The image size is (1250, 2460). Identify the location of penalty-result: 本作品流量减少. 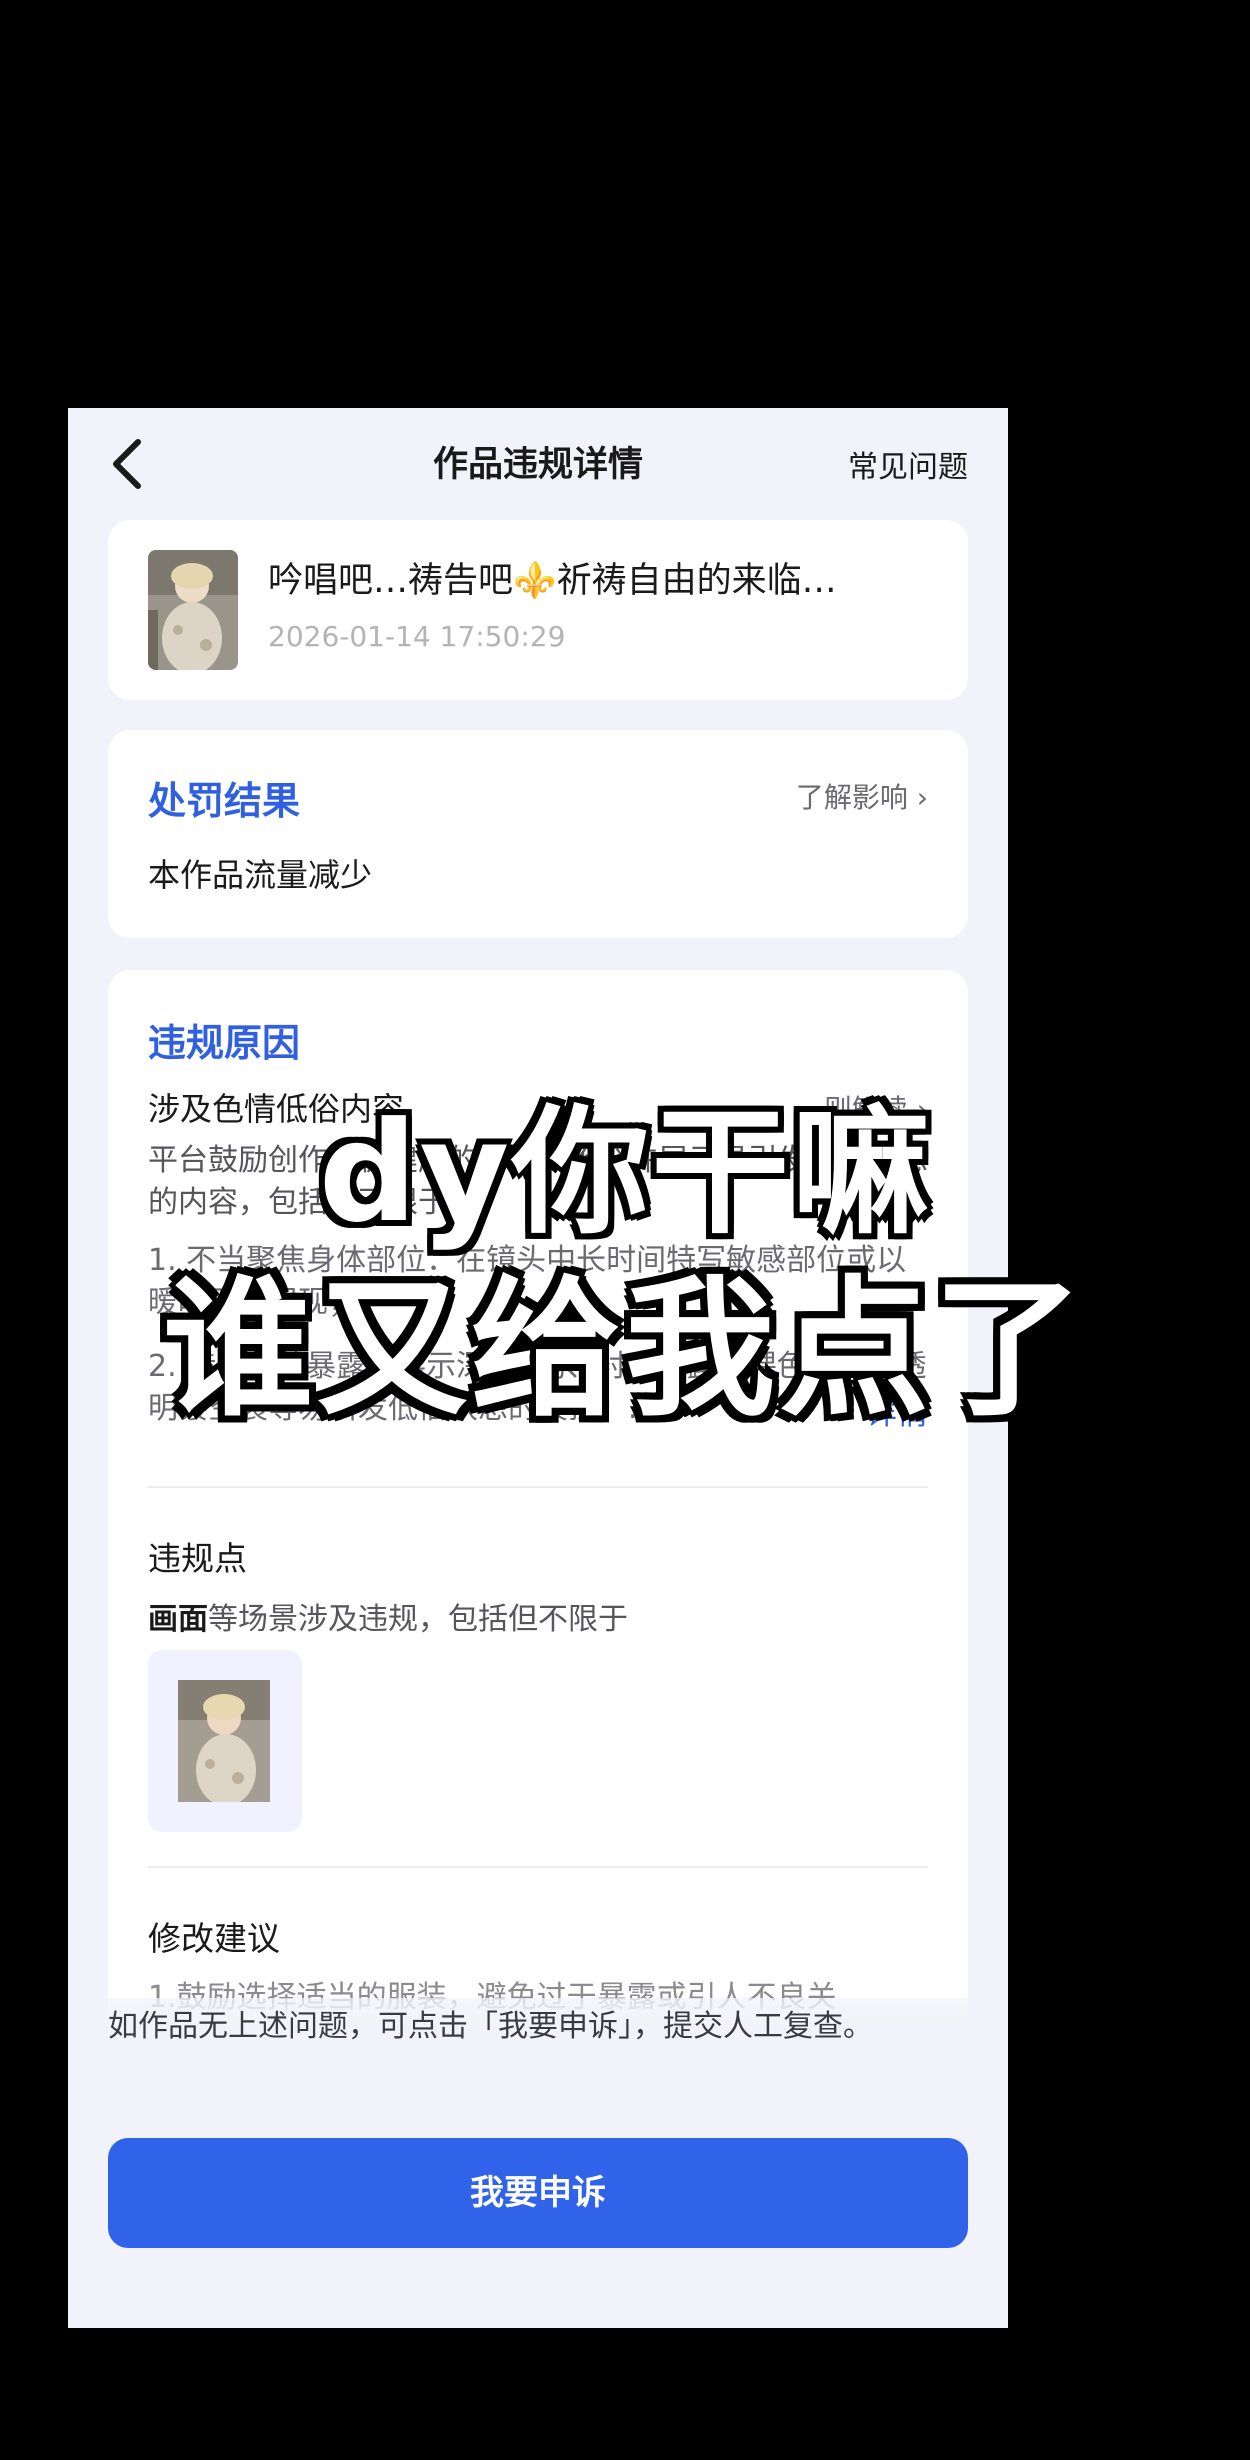
(260, 875).